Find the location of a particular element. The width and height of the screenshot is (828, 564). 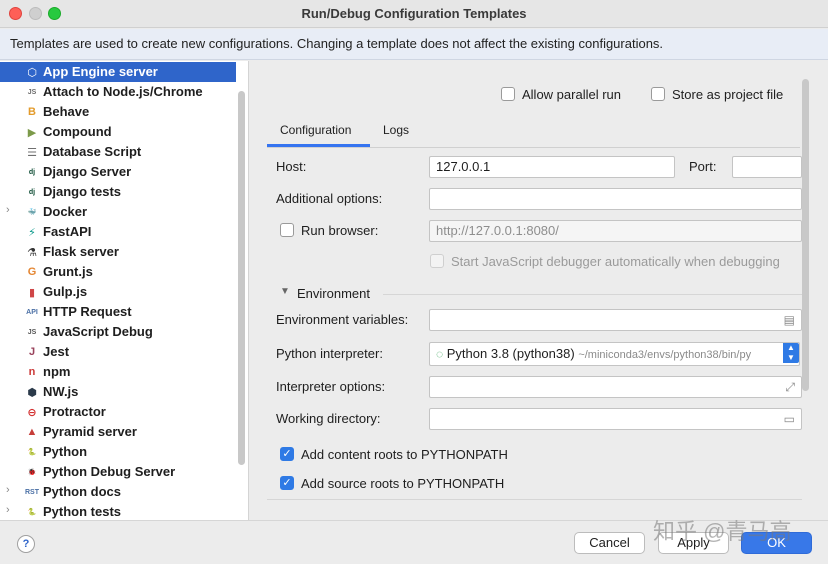

nodejs-icon: JS is located at coordinates (32, 92).